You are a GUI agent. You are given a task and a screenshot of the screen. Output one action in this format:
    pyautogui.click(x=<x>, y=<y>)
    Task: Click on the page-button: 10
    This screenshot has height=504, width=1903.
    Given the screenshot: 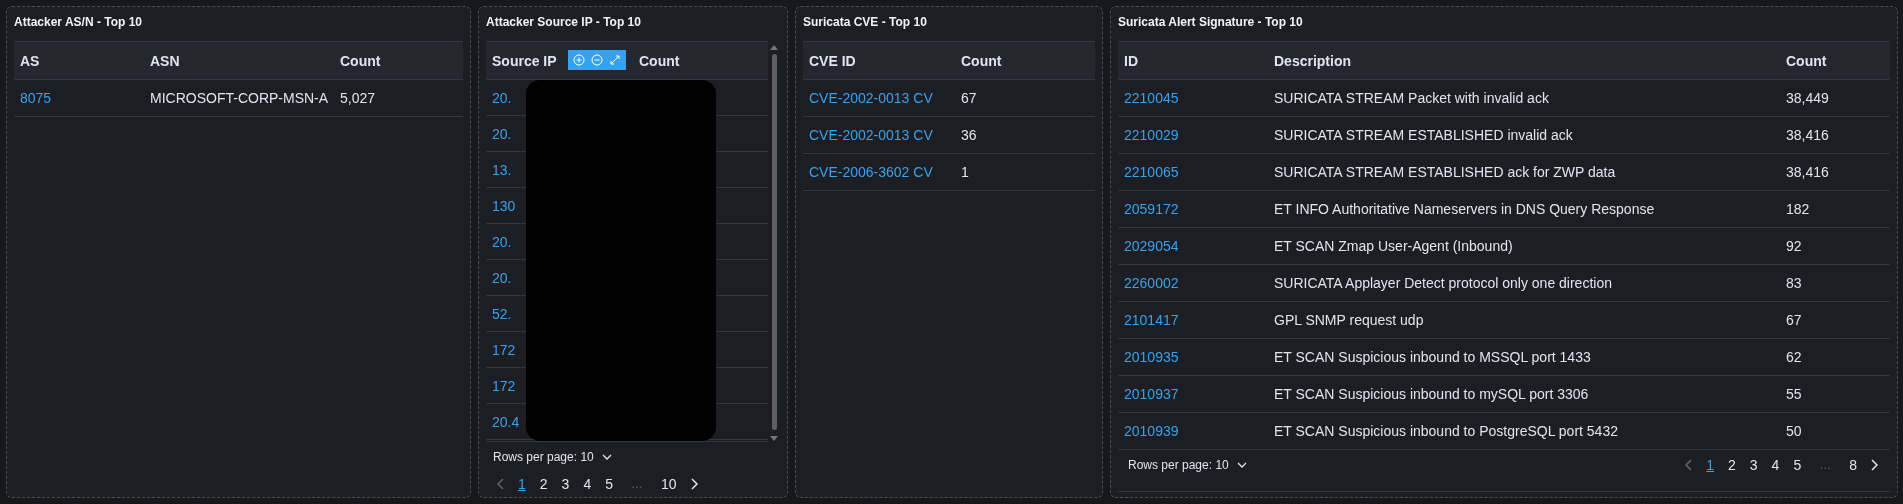 What is the action you would take?
    pyautogui.click(x=669, y=484)
    